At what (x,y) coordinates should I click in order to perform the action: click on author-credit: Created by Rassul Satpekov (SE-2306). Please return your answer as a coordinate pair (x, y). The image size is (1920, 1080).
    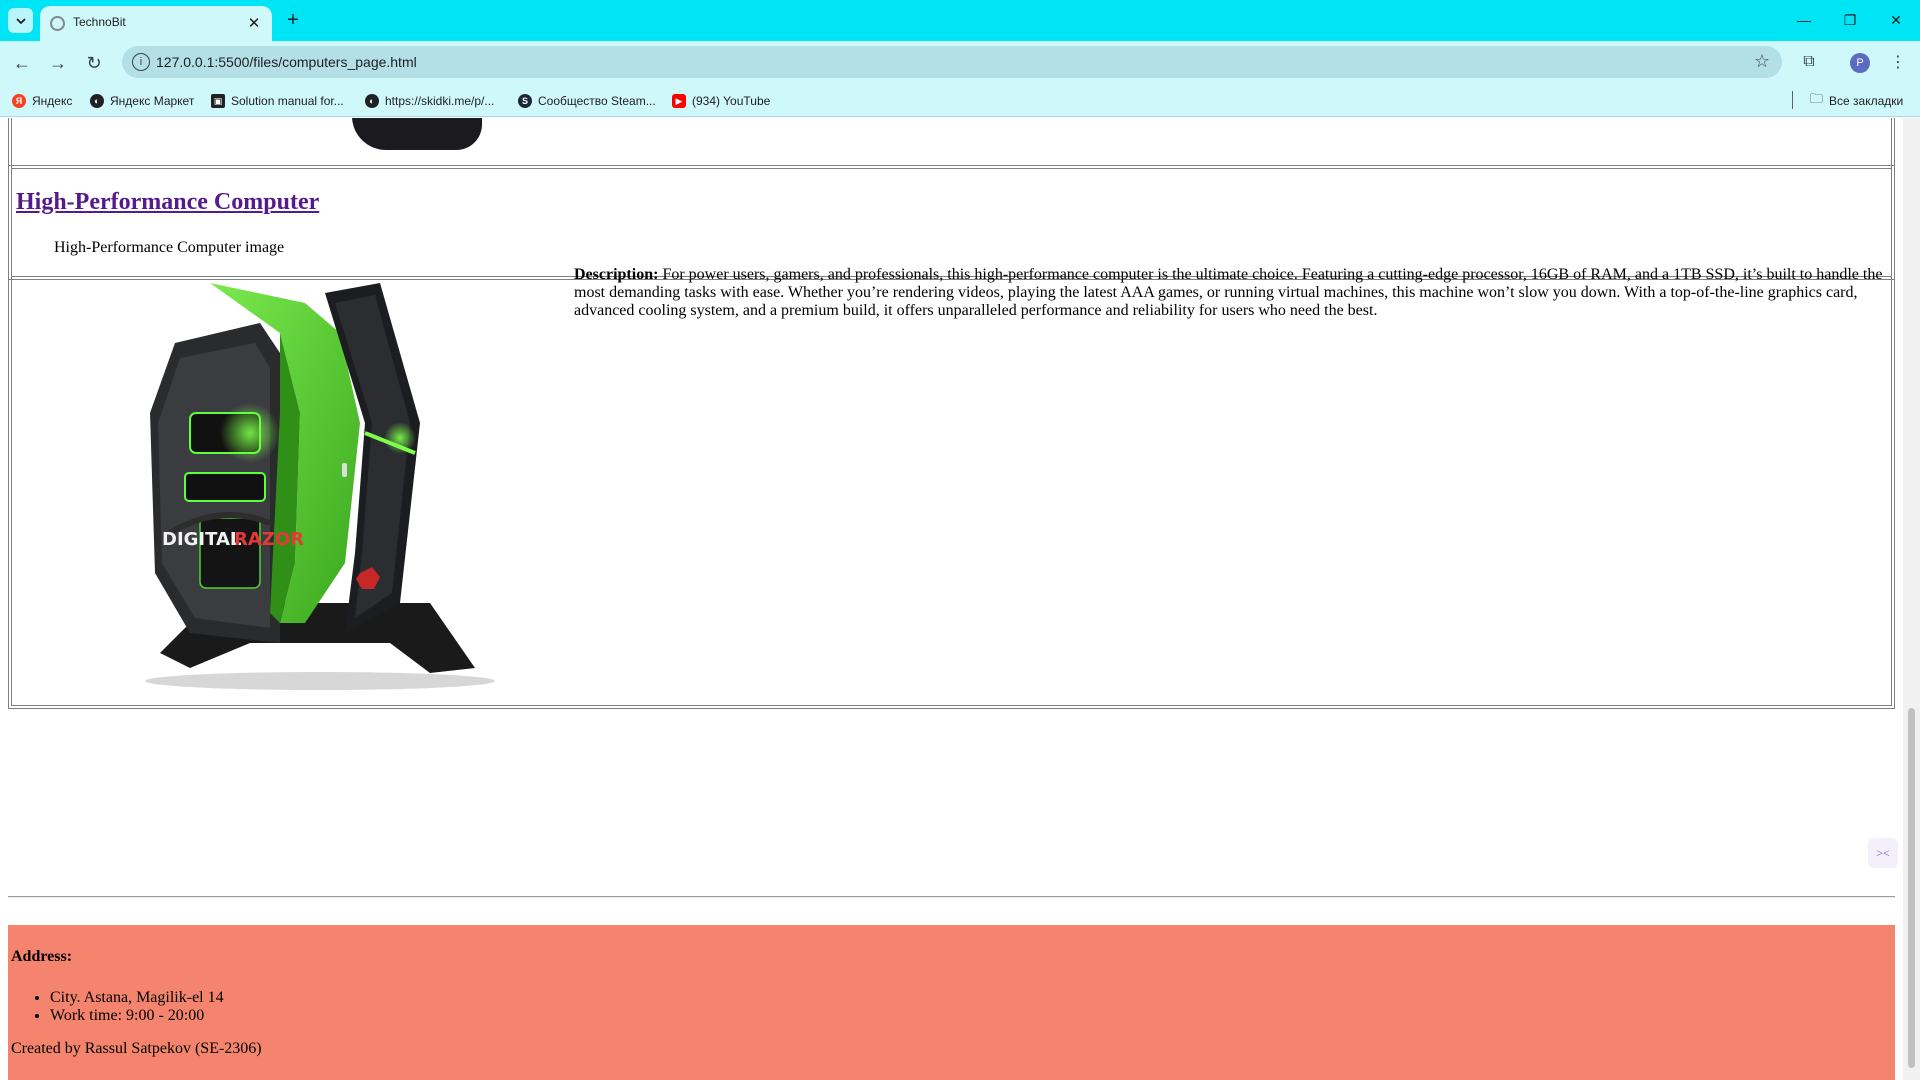
    Looking at the image, I should click on (136, 1048).